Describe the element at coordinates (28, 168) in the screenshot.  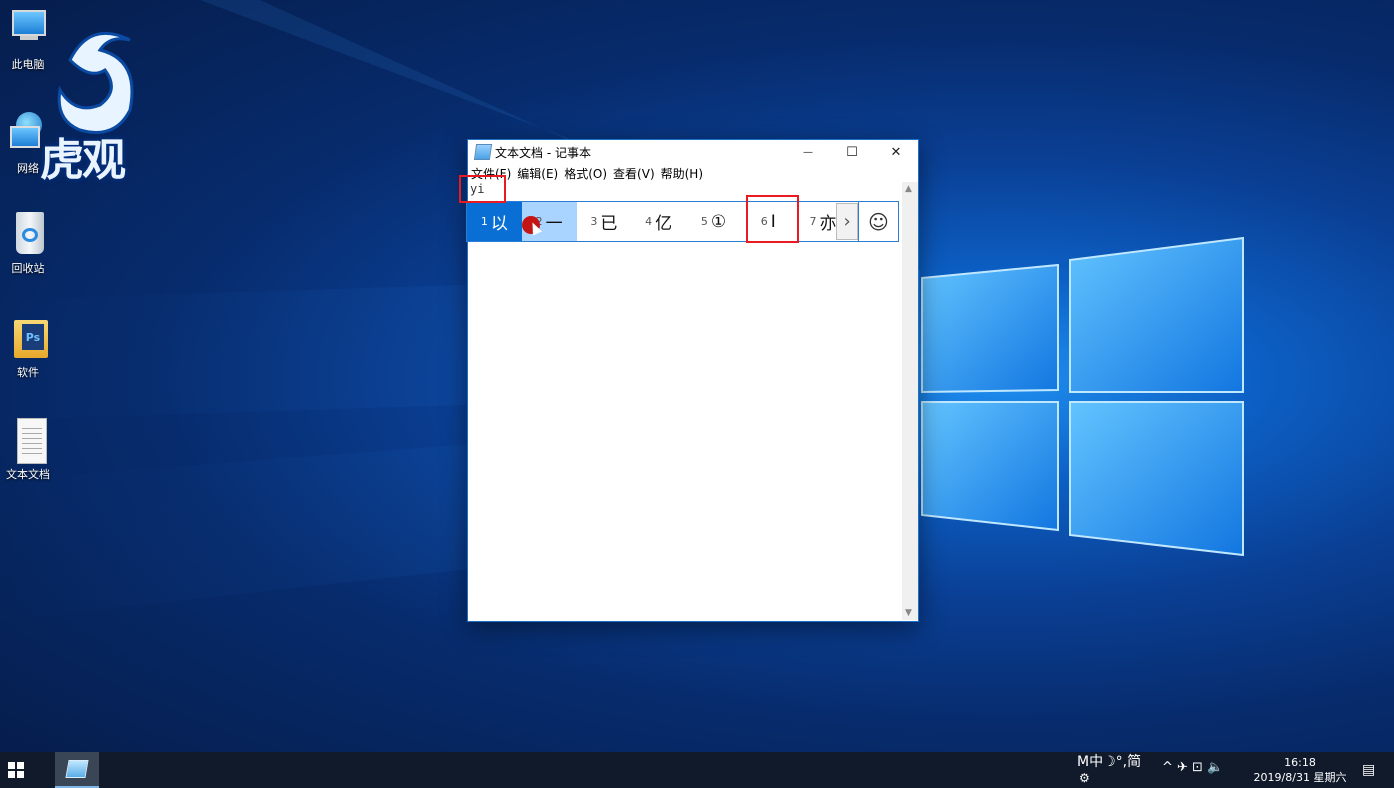
I see `desktop-icon-label: 网络` at that location.